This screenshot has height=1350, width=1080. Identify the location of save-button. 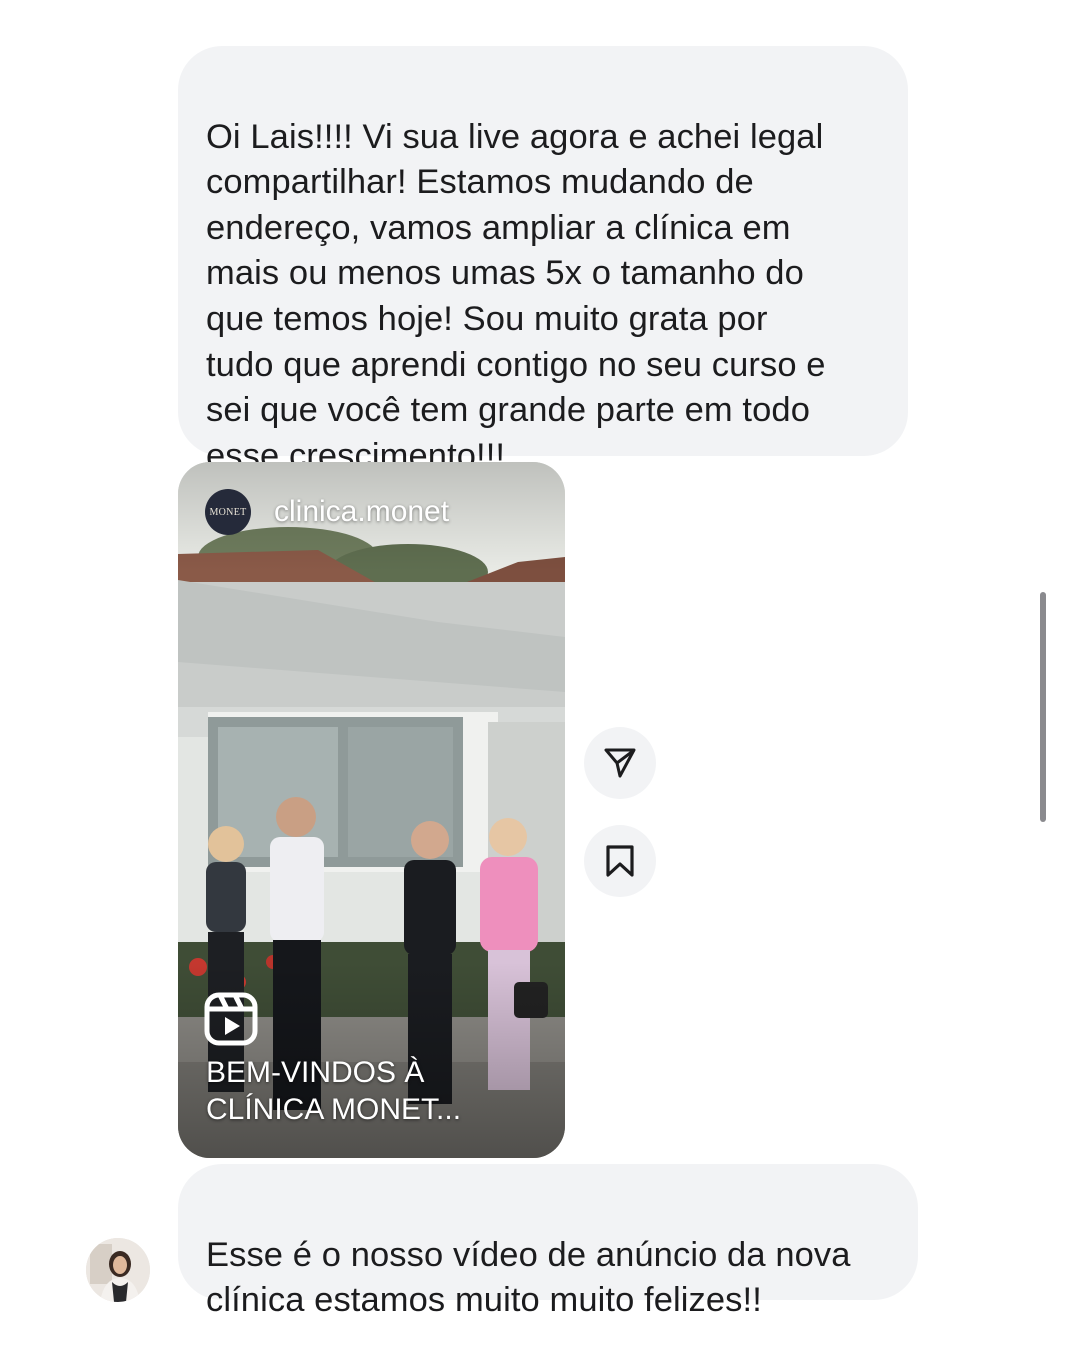
(620, 861).